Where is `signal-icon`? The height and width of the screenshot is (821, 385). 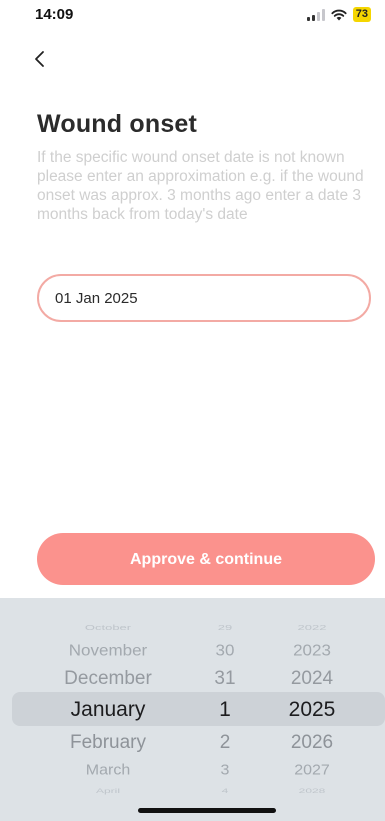 signal-icon is located at coordinates (315, 14).